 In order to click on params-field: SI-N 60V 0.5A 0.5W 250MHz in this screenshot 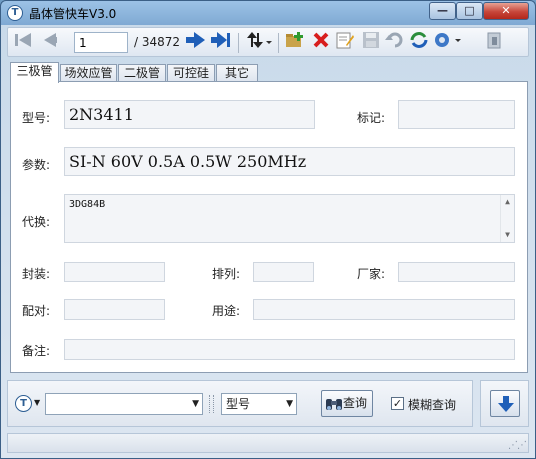, I will do `click(289, 161)`.